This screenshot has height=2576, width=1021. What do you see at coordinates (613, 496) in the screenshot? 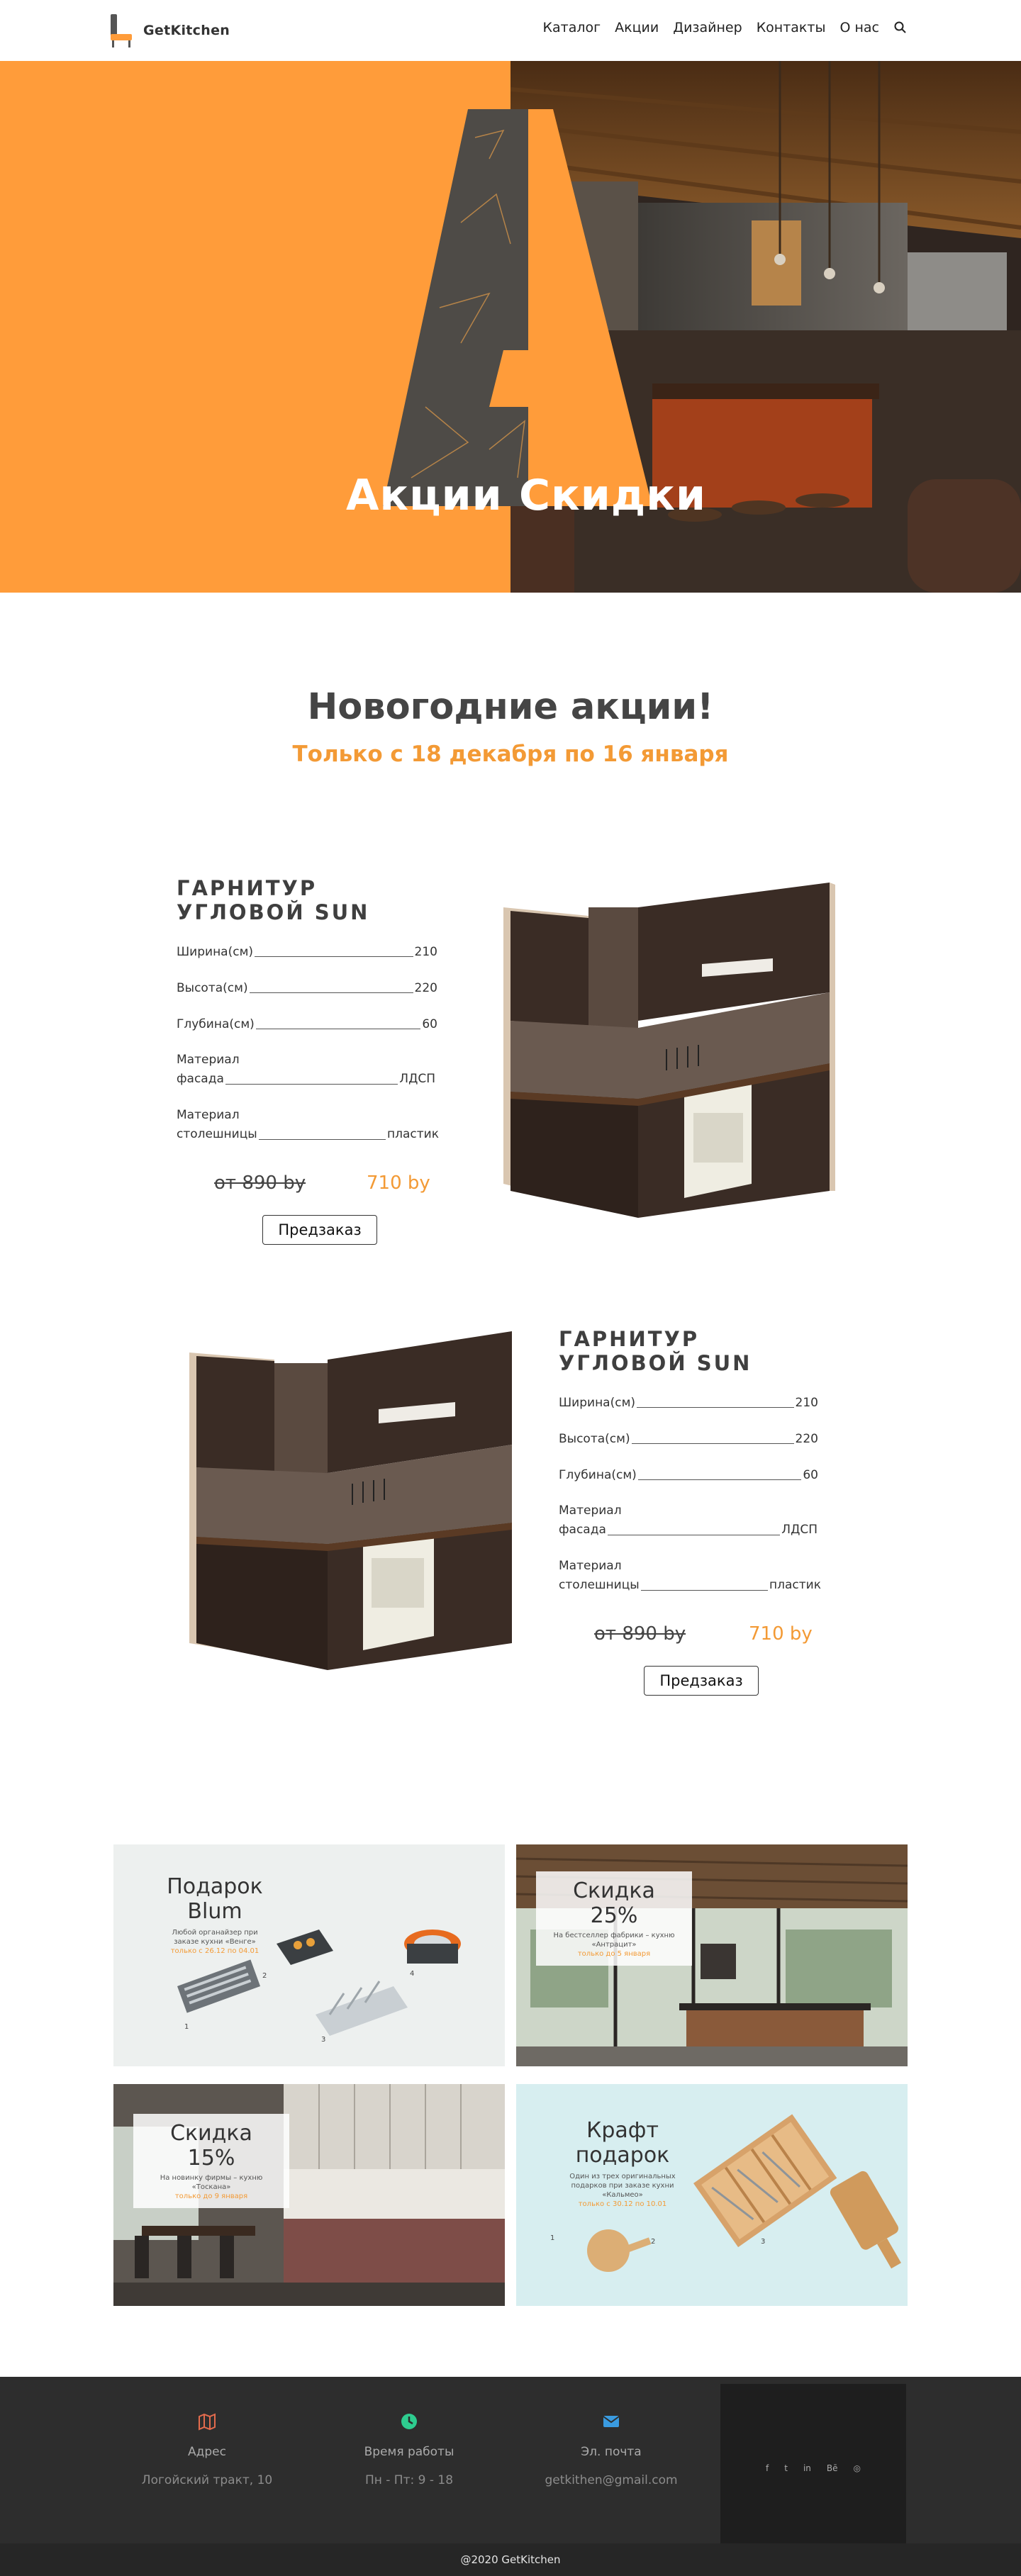
I see `hero-word-discounts: Скидки` at bounding box center [613, 496].